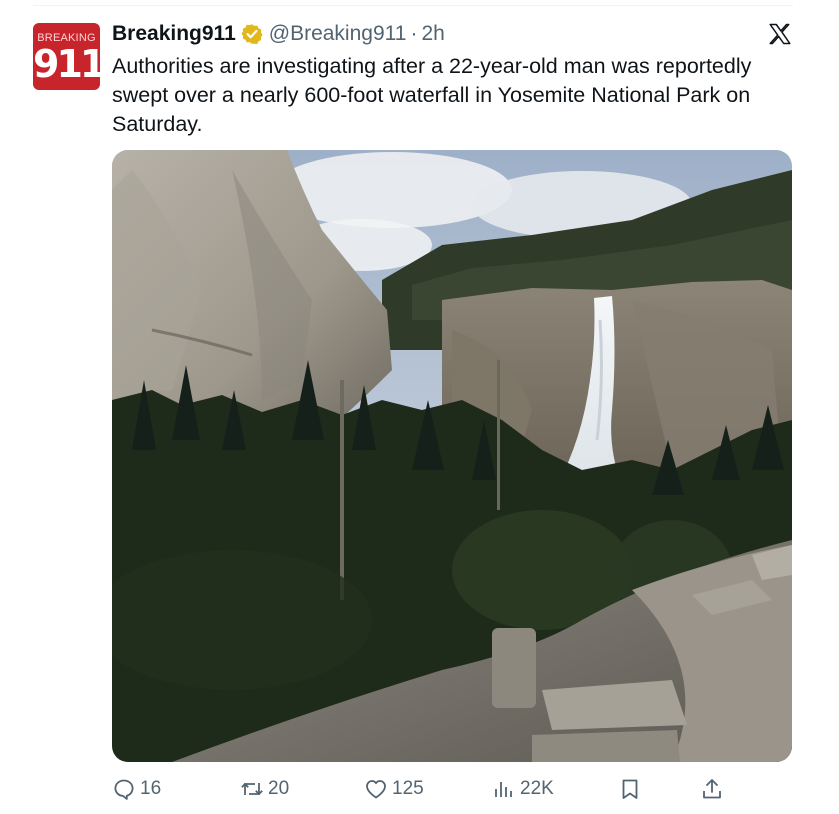 The image size is (839, 814). I want to click on x-logo-icon, so click(780, 34).